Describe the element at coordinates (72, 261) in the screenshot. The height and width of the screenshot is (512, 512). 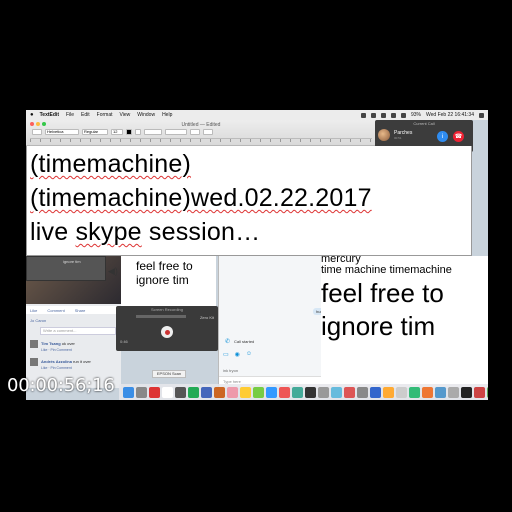
I see `video-thumbnail-label: ignore tim` at that location.